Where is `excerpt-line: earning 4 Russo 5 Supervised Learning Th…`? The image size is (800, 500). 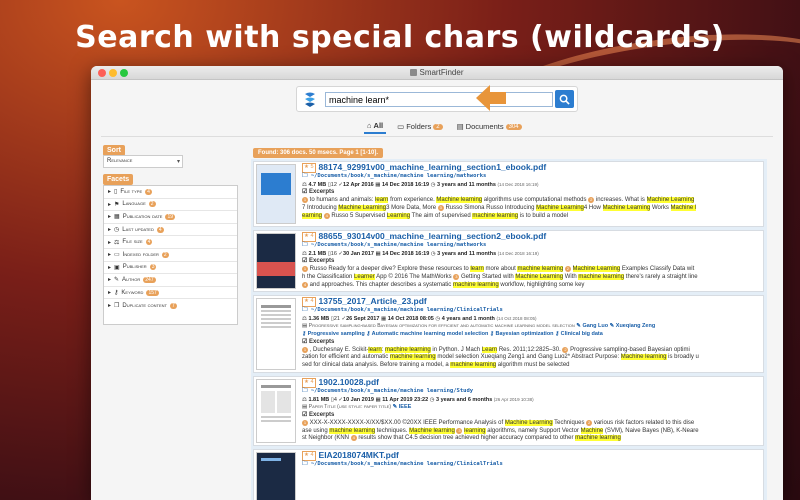
excerpt-line: earning 4 Russo 5 Supervised Learning Th… is located at coordinates (435, 215).